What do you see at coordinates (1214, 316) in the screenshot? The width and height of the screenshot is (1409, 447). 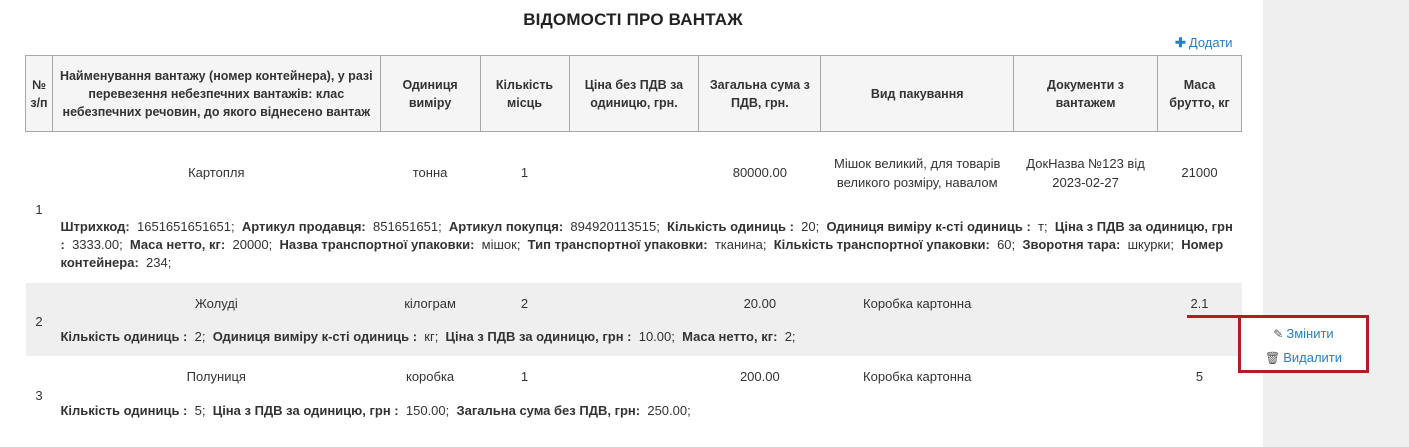 I see `highlight-connector-line` at bounding box center [1214, 316].